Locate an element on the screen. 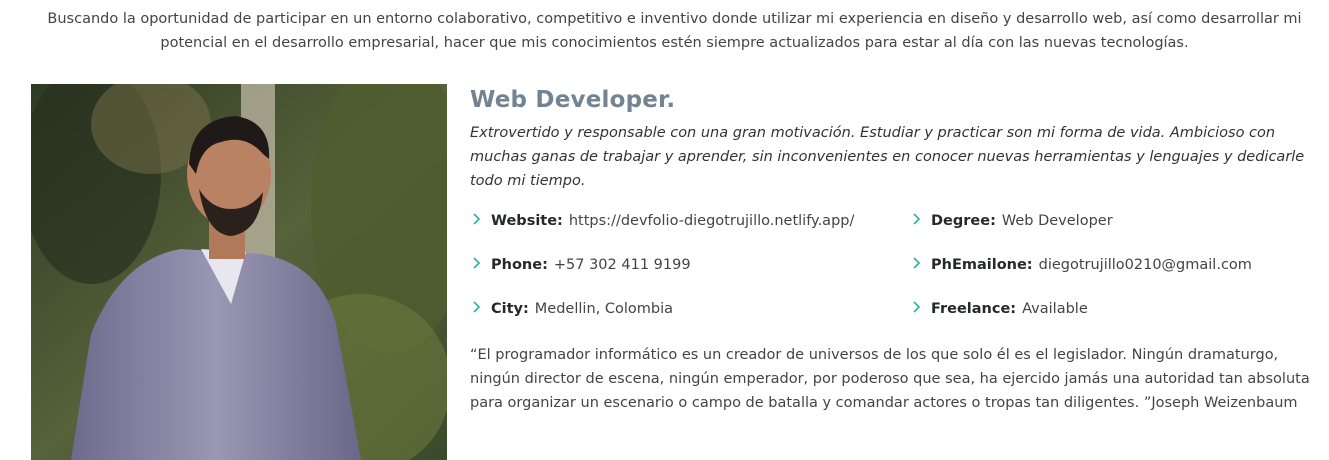 The height and width of the screenshot is (460, 1329). fact-value: Available is located at coordinates (1055, 309).